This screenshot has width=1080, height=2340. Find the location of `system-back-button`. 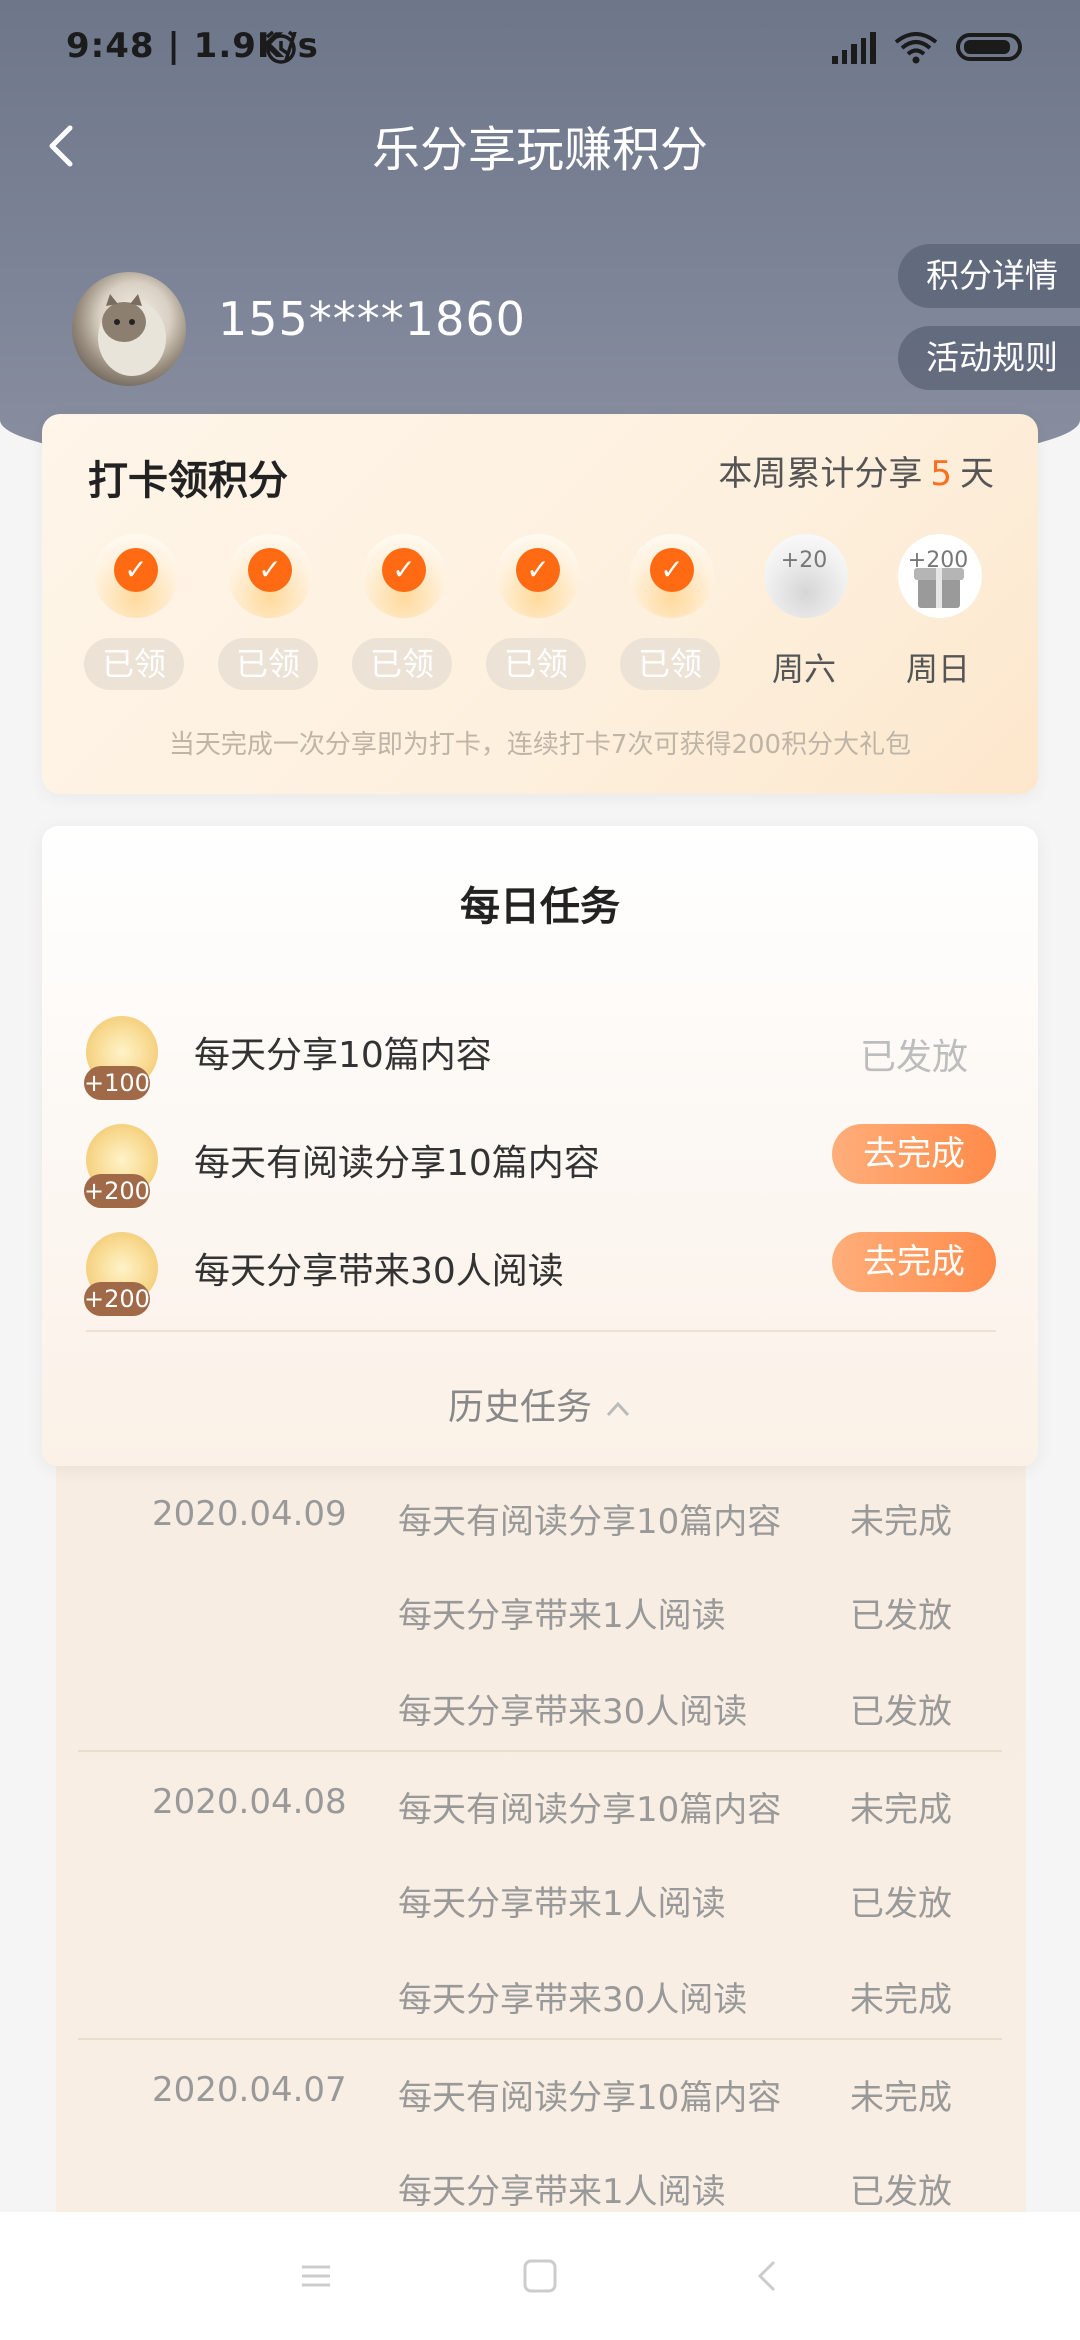

system-back-button is located at coordinates (768, 2276).